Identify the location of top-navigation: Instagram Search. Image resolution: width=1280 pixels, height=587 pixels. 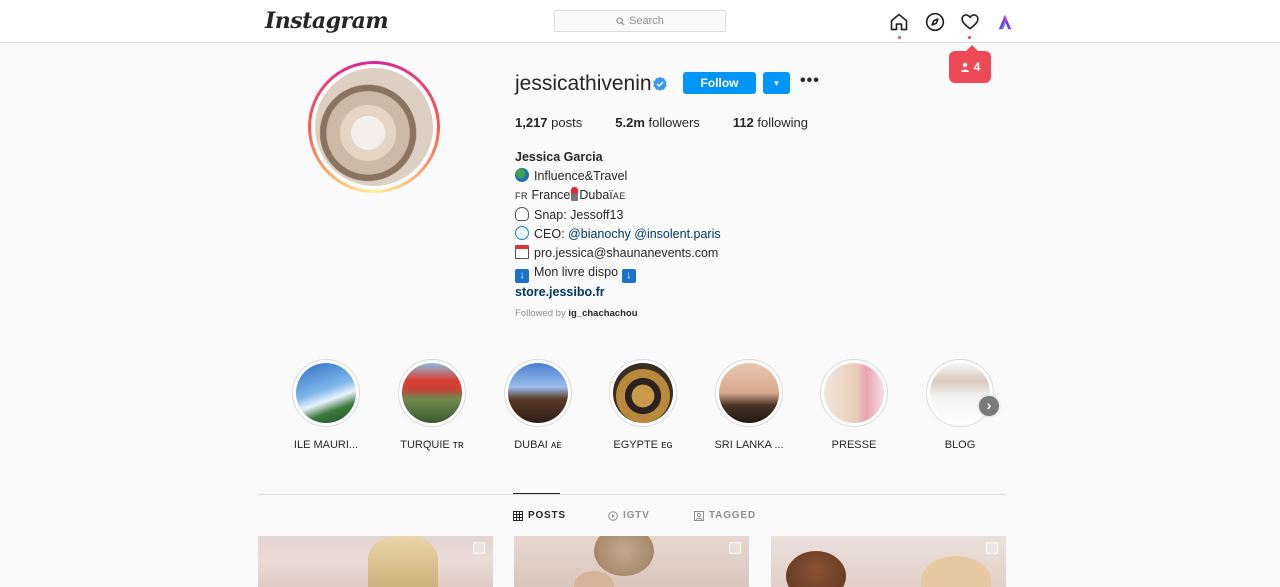
(640, 21).